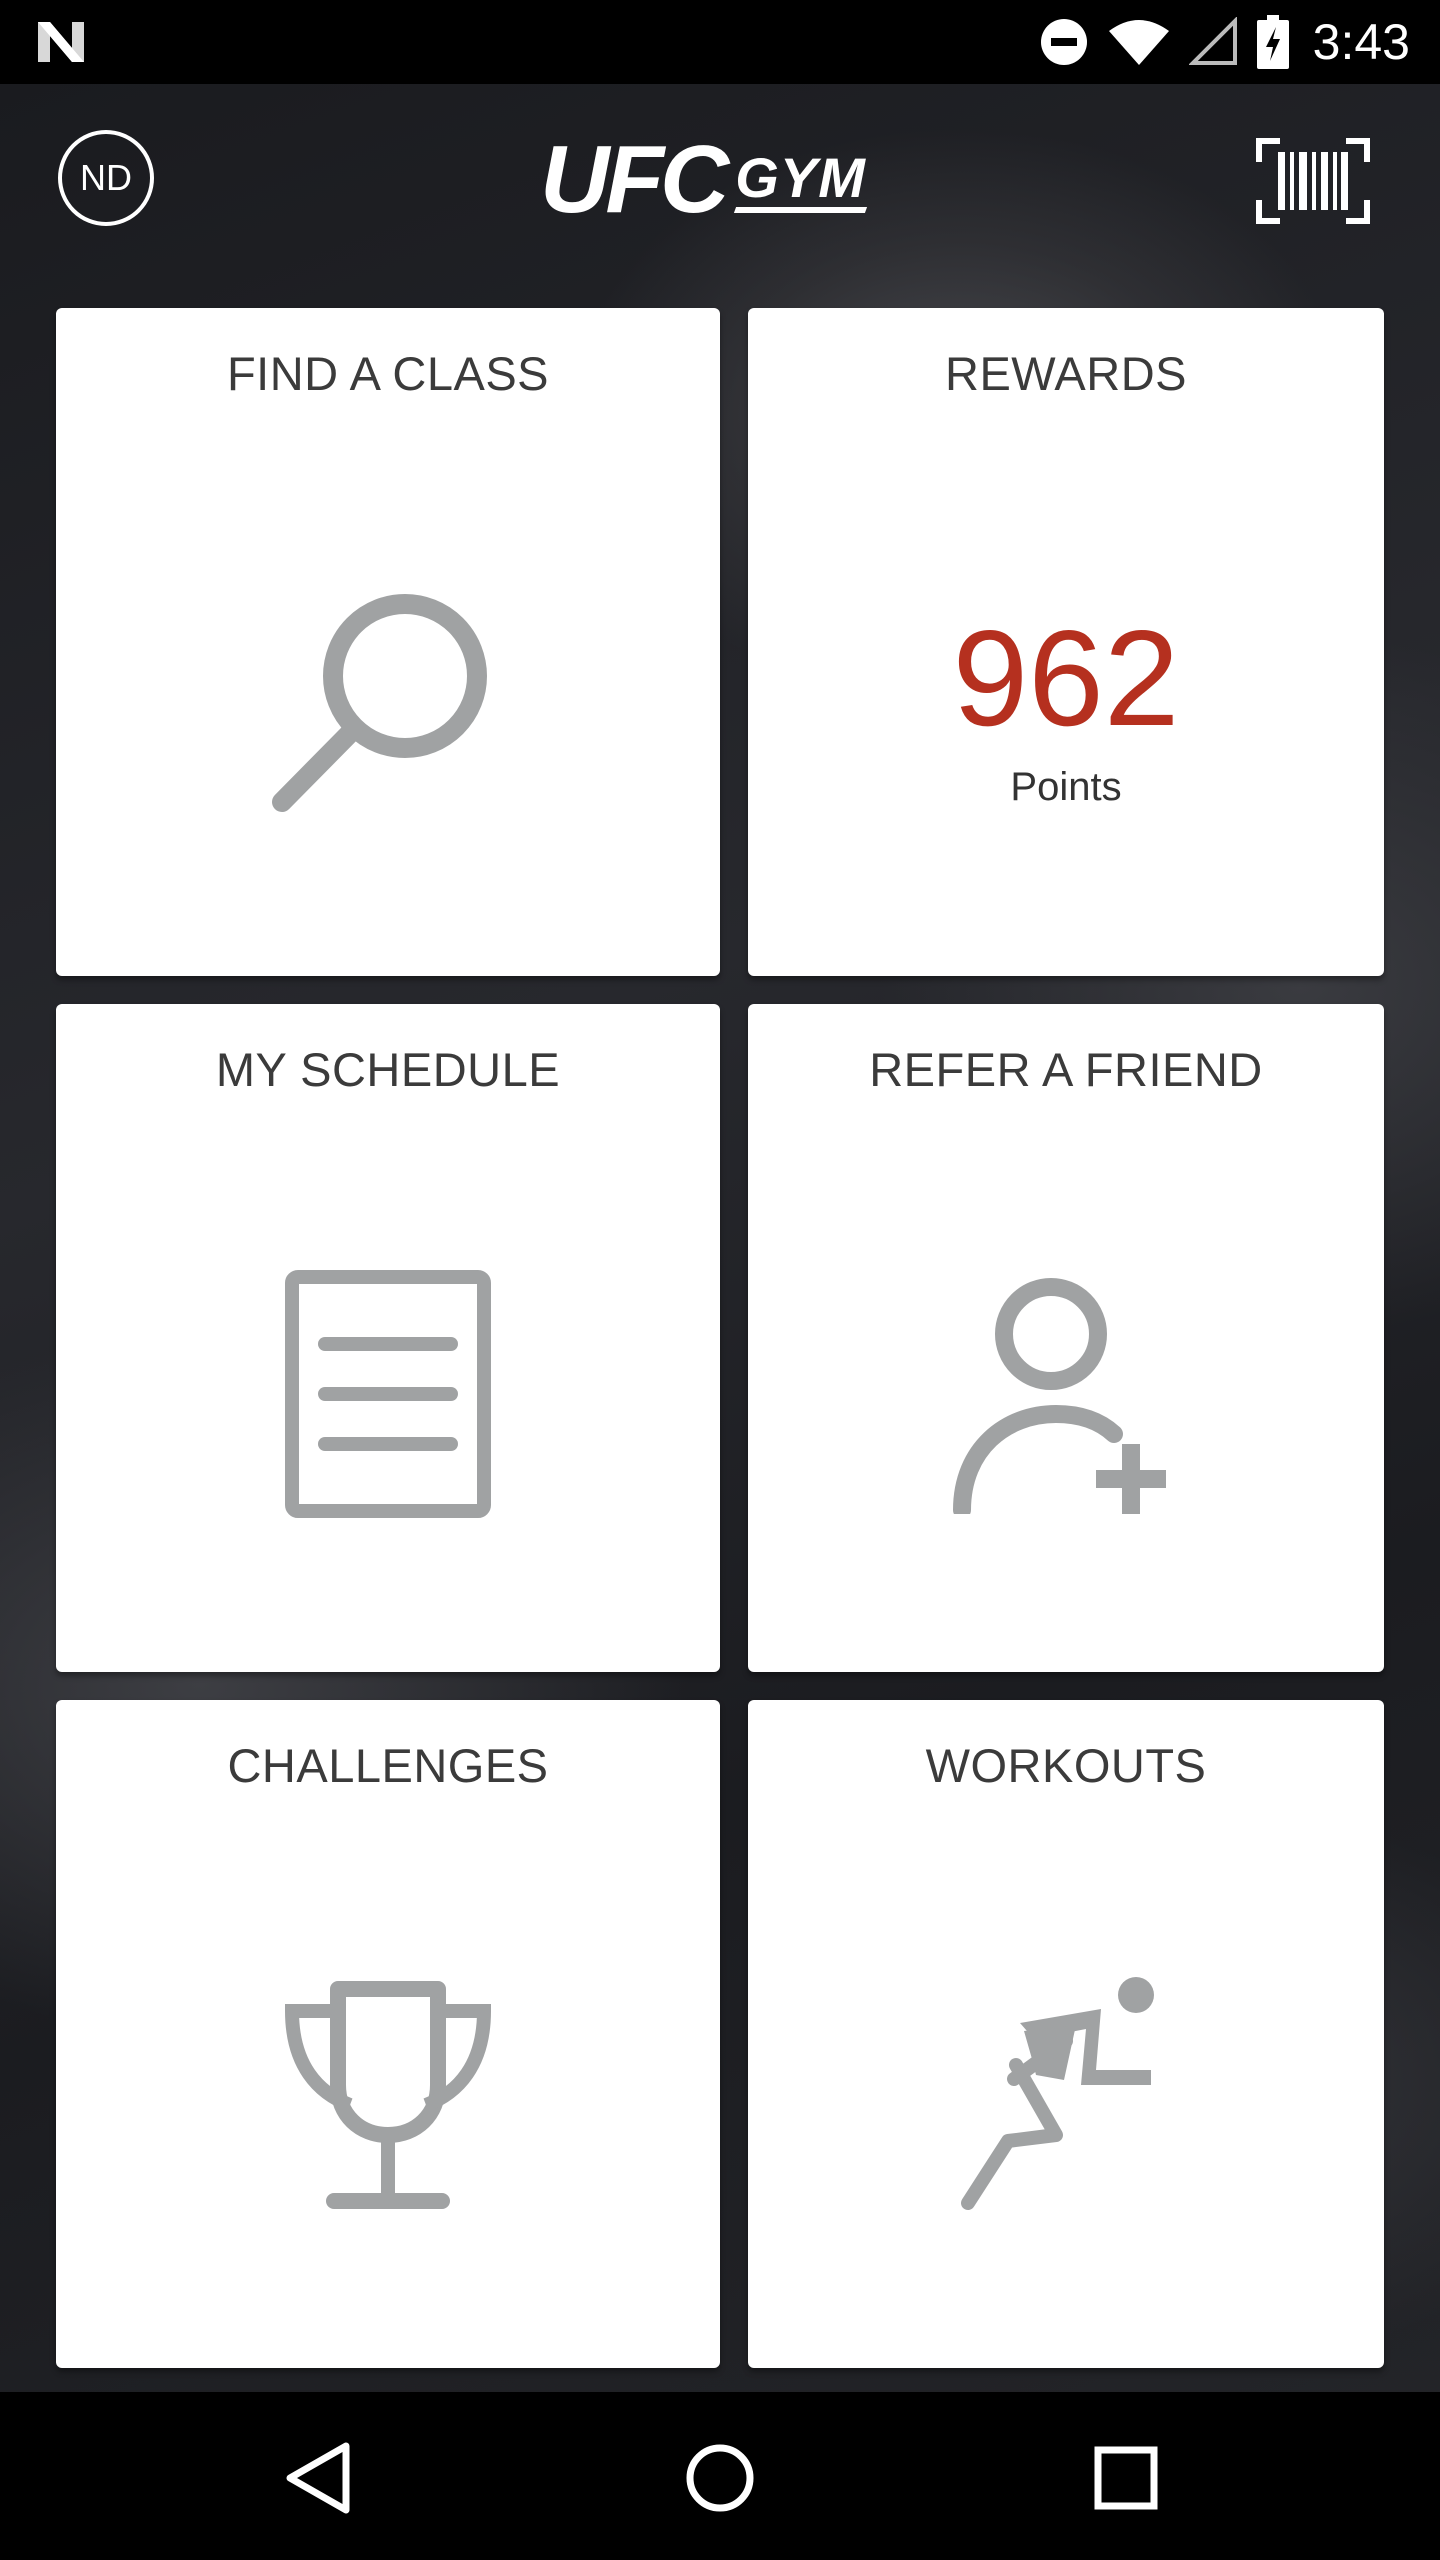  Describe the element at coordinates (720, 42) in the screenshot. I see `status-bar: 3:43` at that location.